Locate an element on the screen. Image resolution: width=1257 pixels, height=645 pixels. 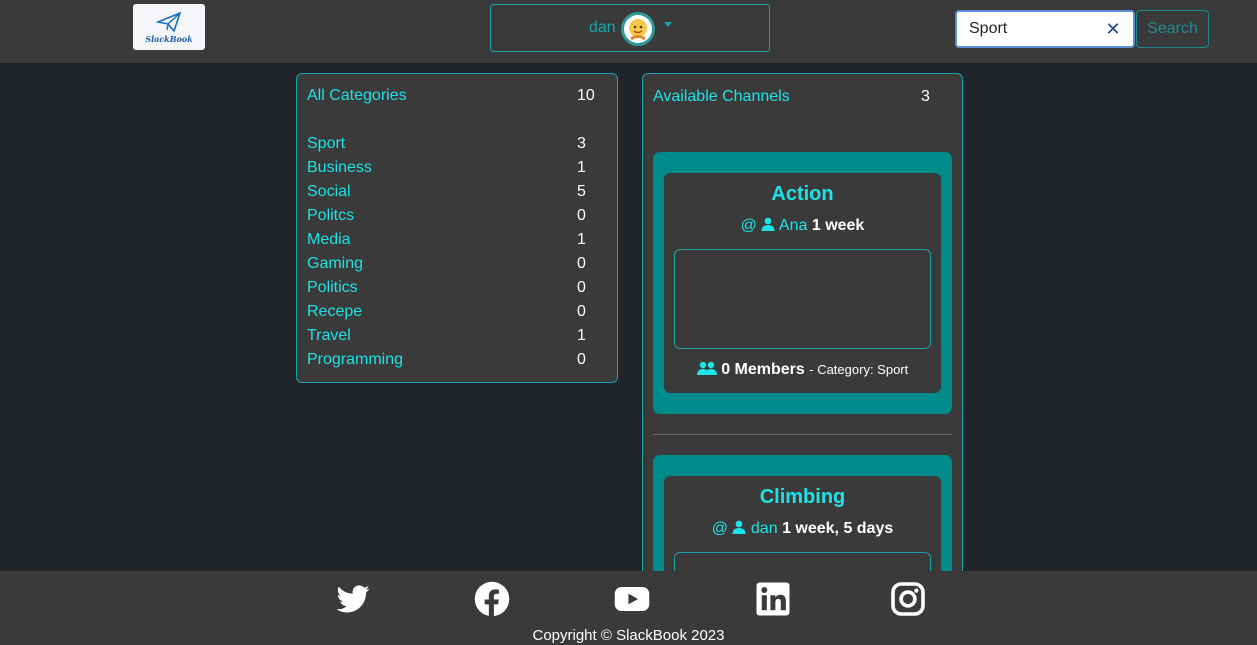
channel-age: 1 week, 5 days is located at coordinates (838, 528).